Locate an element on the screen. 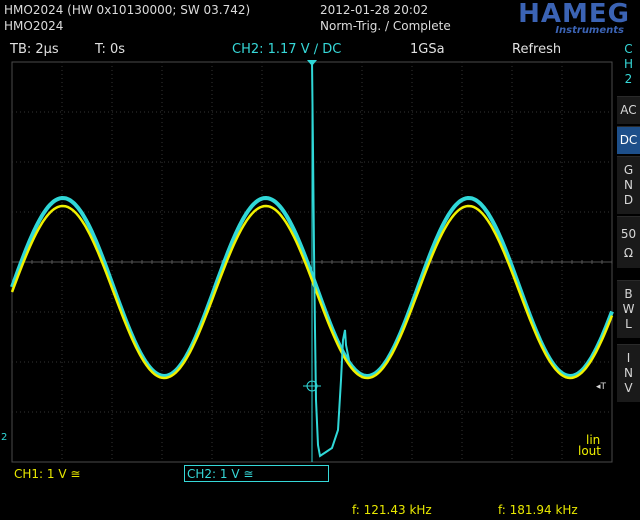 The height and width of the screenshot is (520, 640). ch2-scale: CH2: 1 V ≅ is located at coordinates (220, 474).